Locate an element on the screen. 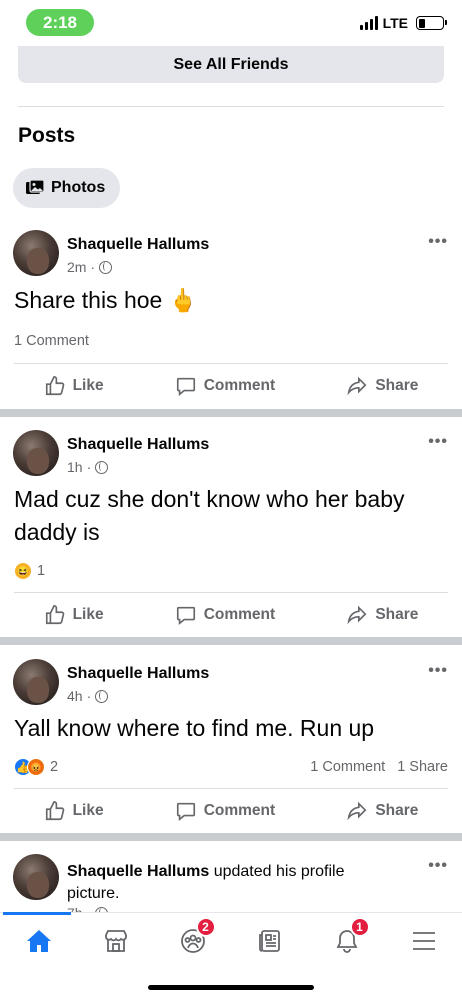 This screenshot has width=462, height=1000. nav-home is located at coordinates (39, 941).